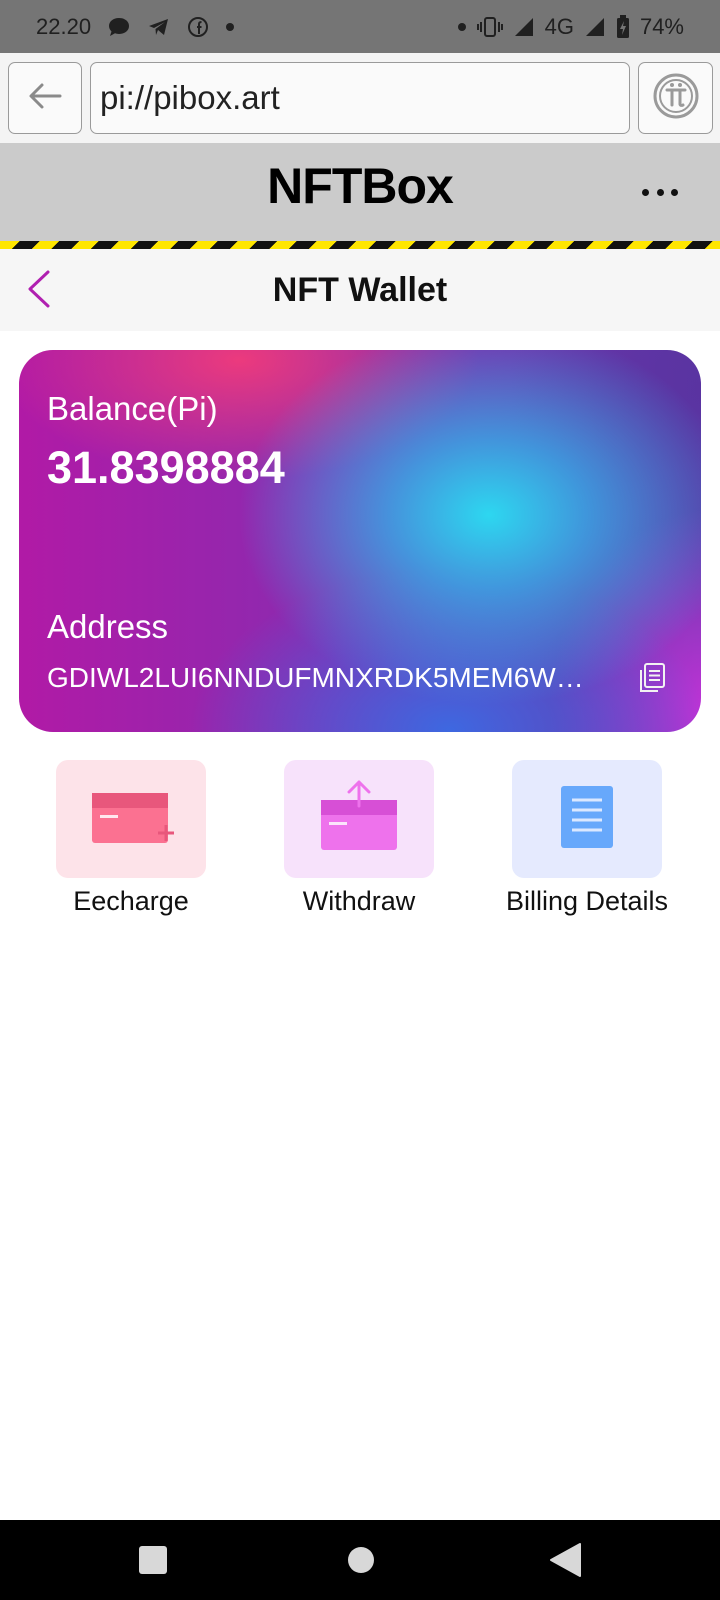  What do you see at coordinates (190, 97) in the screenshot?
I see `url-text: pi://pibox.art` at bounding box center [190, 97].